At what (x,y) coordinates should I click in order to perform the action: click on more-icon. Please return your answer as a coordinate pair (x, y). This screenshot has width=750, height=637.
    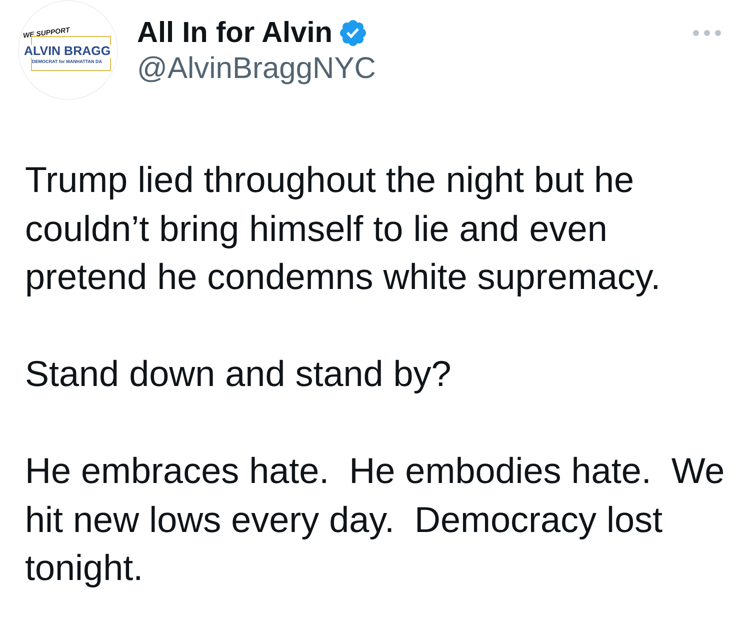
    Looking at the image, I should click on (707, 33).